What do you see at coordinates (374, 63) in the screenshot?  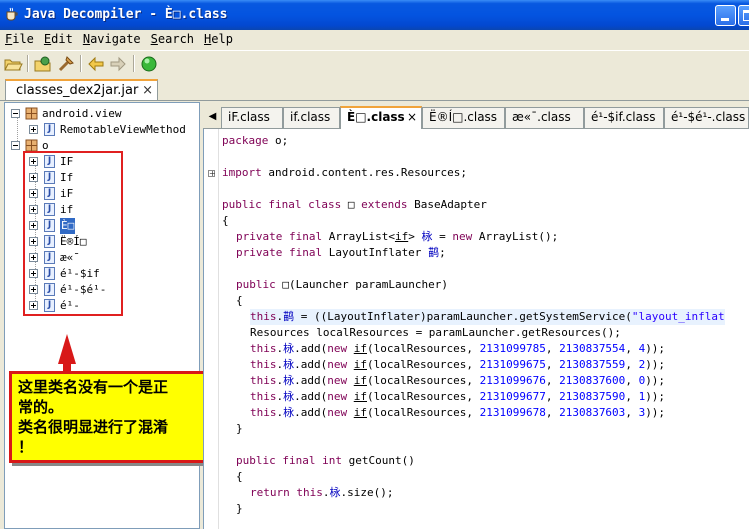 I see `toolbar` at bounding box center [374, 63].